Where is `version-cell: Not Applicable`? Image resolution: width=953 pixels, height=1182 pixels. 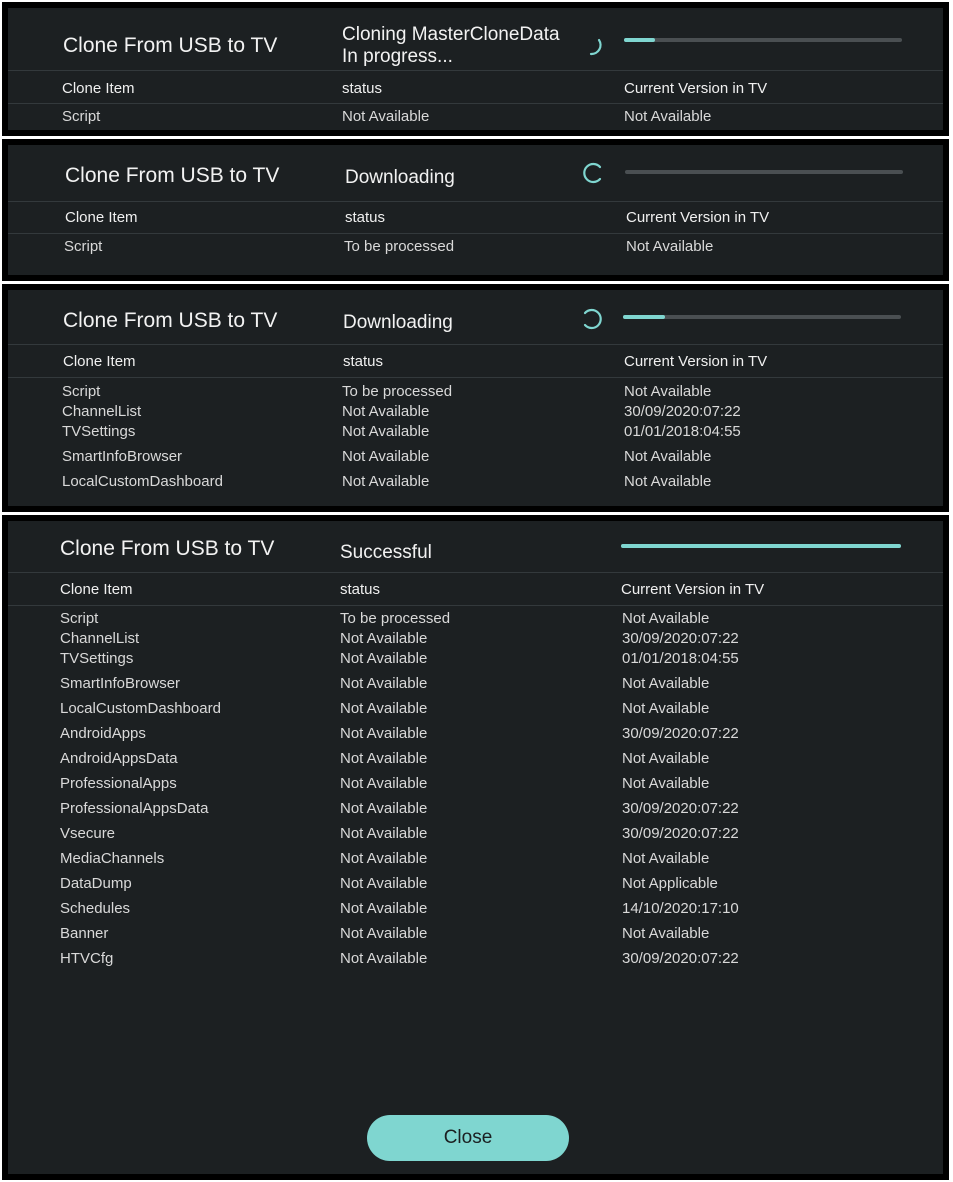 version-cell: Not Applicable is located at coordinates (670, 883).